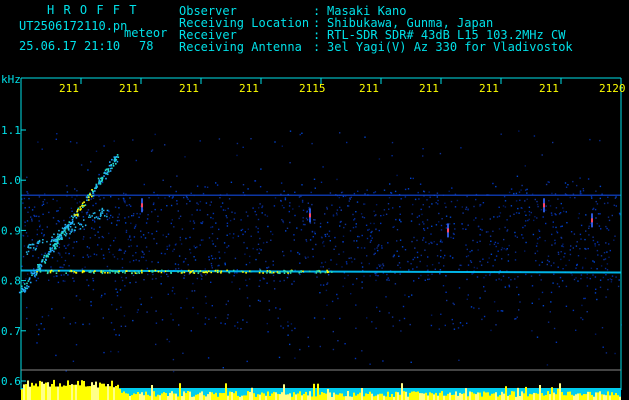 This screenshot has width=629, height=400. Describe the element at coordinates (11, 79) in the screenshot. I see `y-axis-label: kHz` at that location.